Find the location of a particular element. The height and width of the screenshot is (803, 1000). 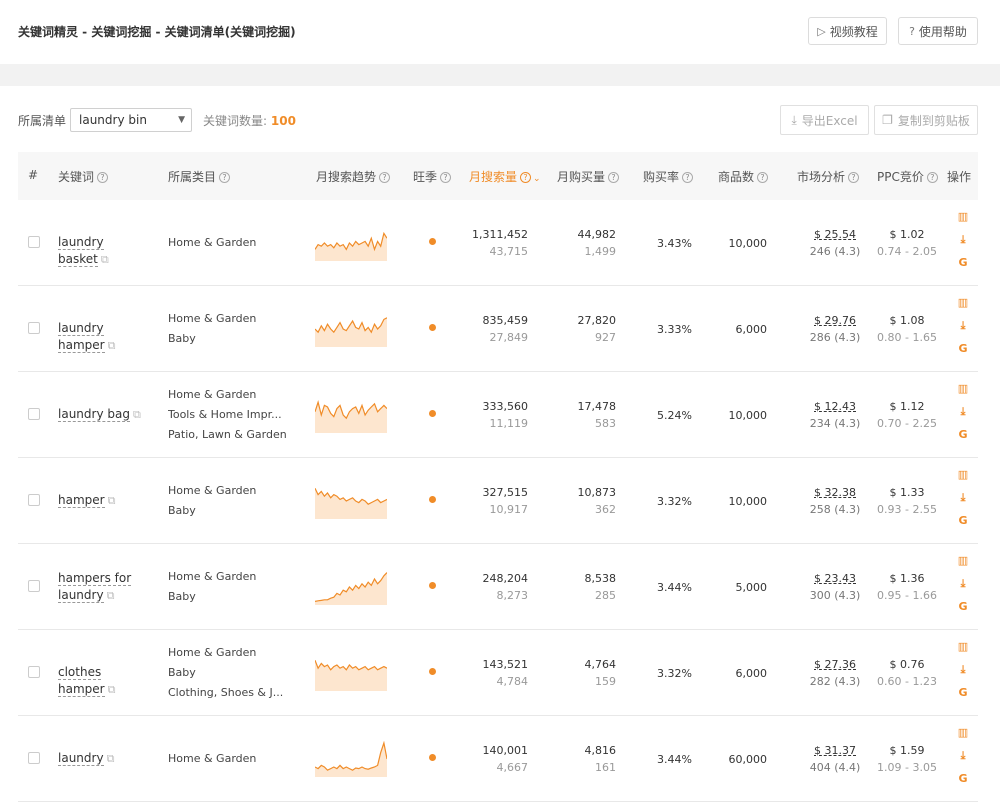

col-trend: 月搜索趋势? is located at coordinates (353, 176).